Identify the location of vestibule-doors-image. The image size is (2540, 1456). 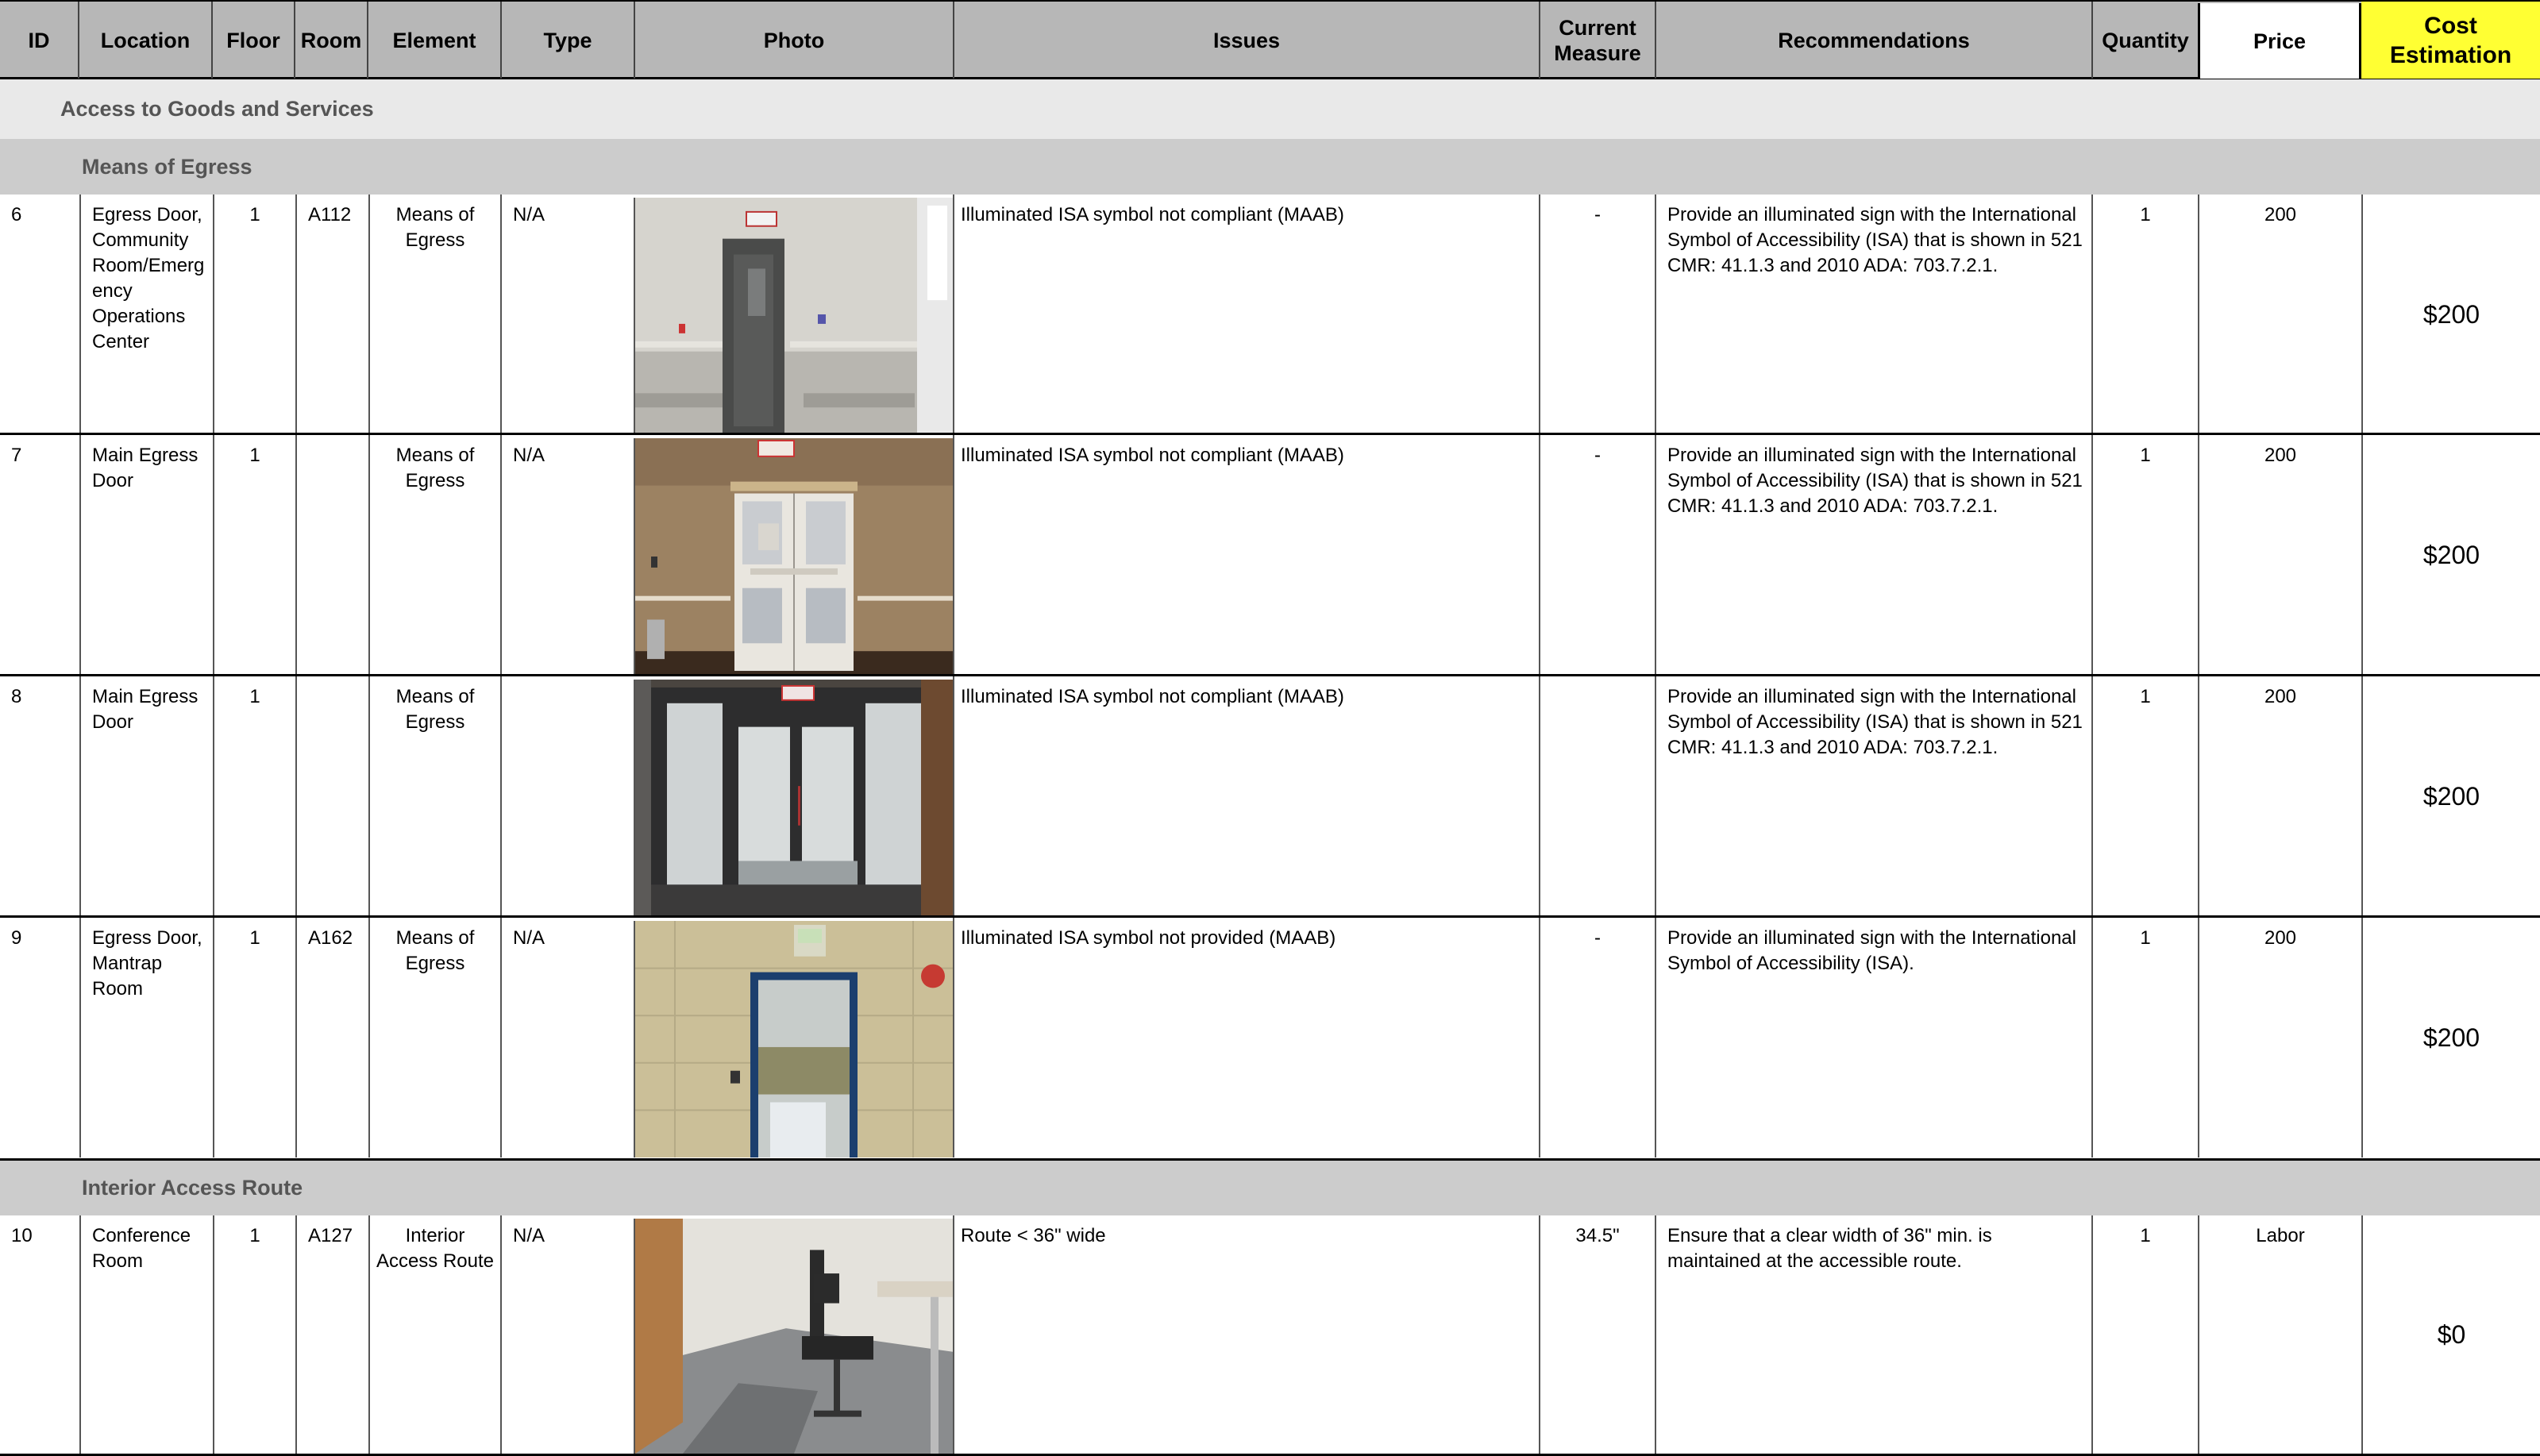
(794, 798).